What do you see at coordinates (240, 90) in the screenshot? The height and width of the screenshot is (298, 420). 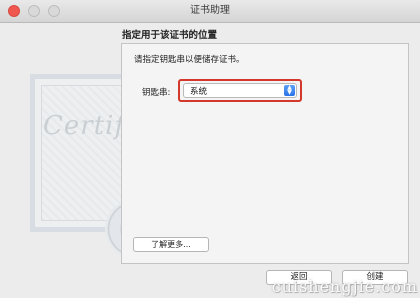 I see `keychain-select: 系统 ▲ ▼` at bounding box center [240, 90].